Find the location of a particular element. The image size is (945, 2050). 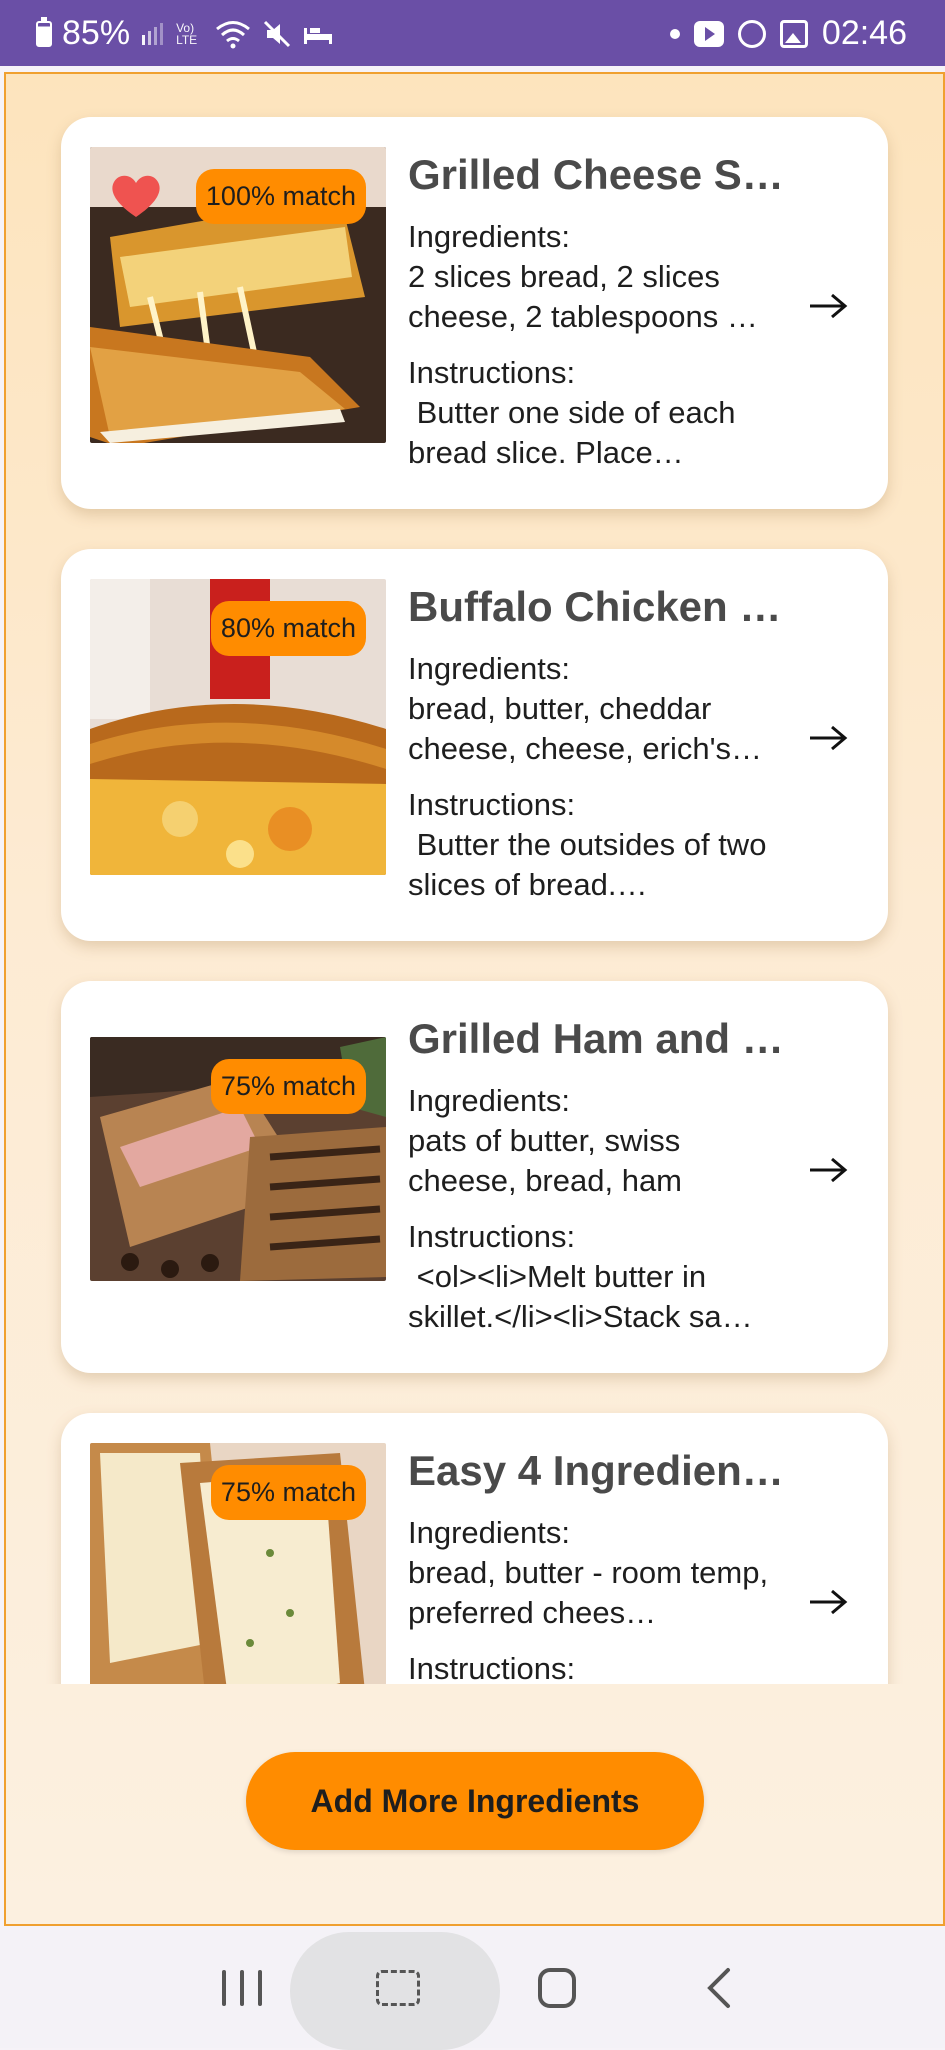

mute-icon is located at coordinates (277, 33).